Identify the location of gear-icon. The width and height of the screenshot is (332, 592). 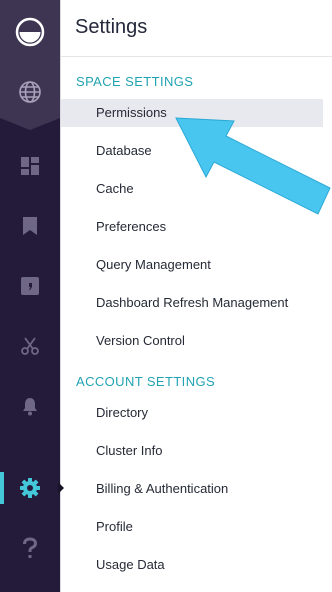
(30, 488).